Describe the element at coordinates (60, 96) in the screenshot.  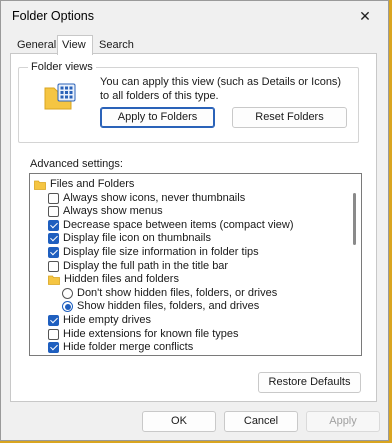
I see `folder-view-icon` at that location.